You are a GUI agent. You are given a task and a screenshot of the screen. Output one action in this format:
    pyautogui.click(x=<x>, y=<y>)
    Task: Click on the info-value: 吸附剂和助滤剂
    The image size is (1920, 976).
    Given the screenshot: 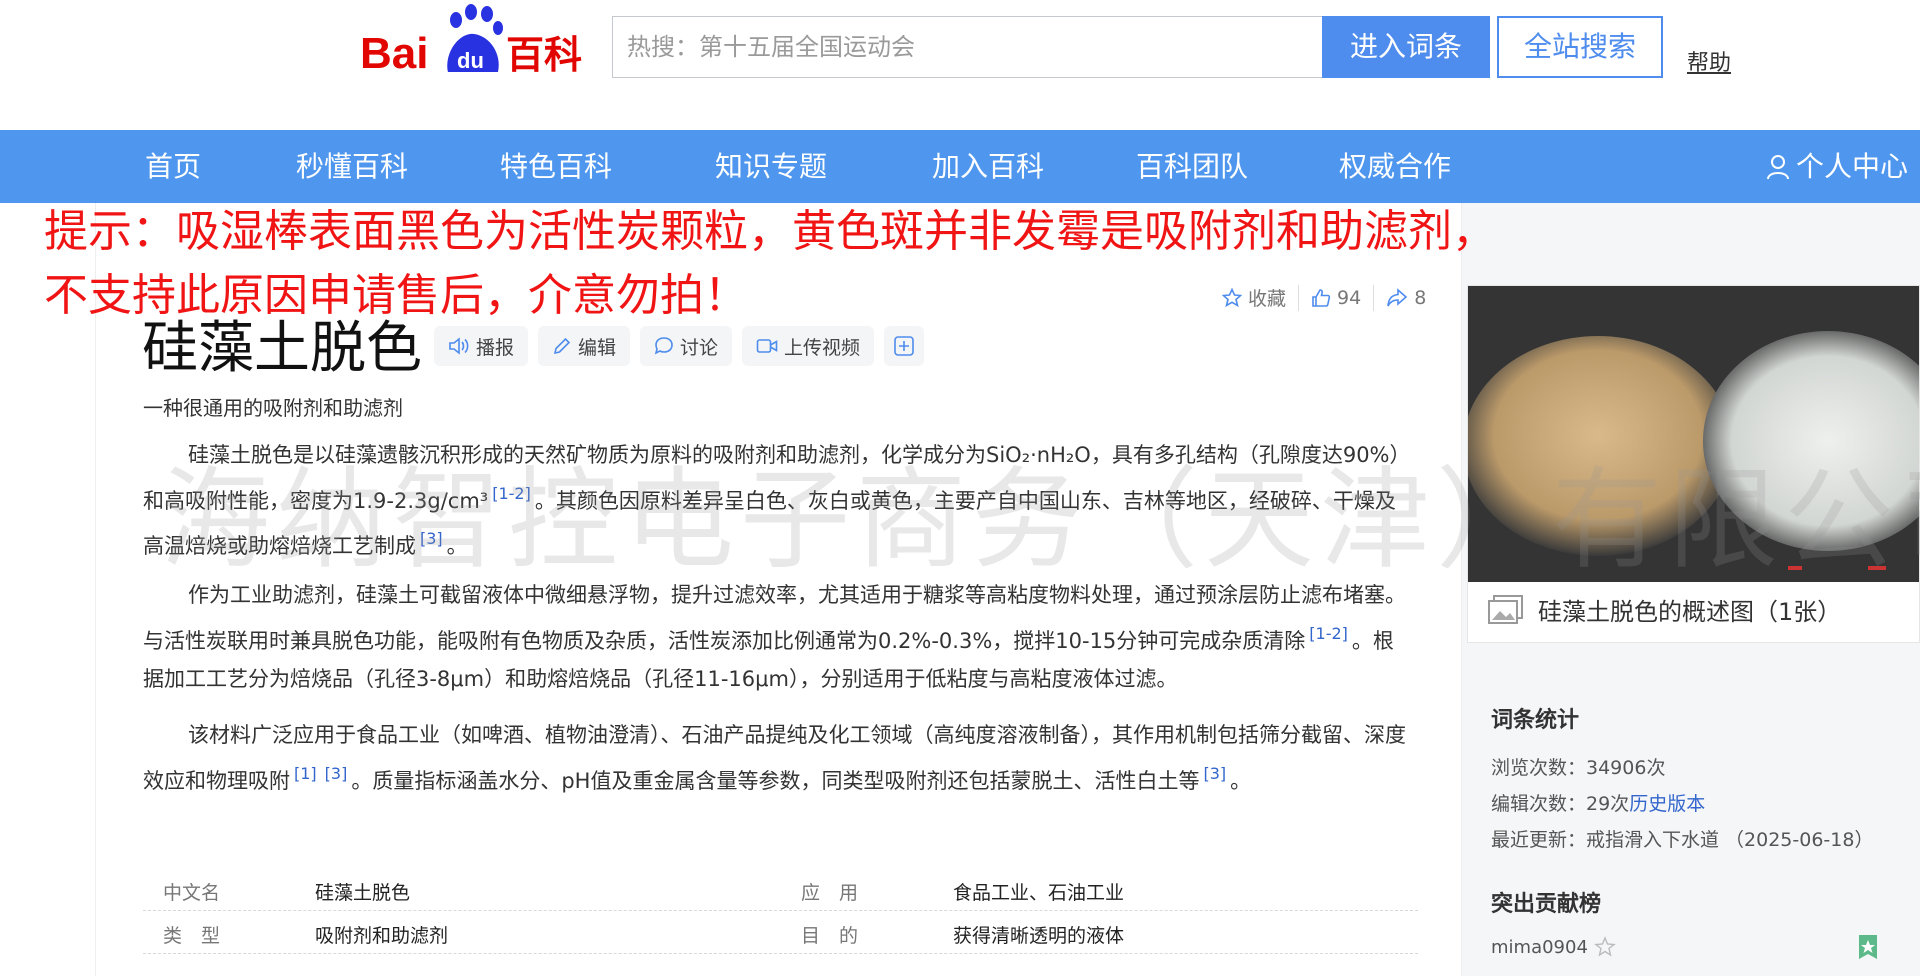 What is the action you would take?
    pyautogui.click(x=382, y=936)
    